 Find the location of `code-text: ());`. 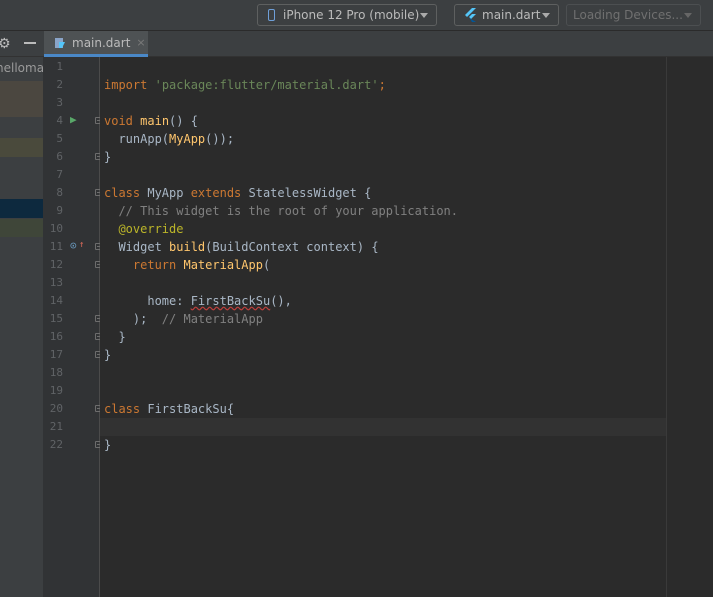

code-text: ()); is located at coordinates (220, 139).